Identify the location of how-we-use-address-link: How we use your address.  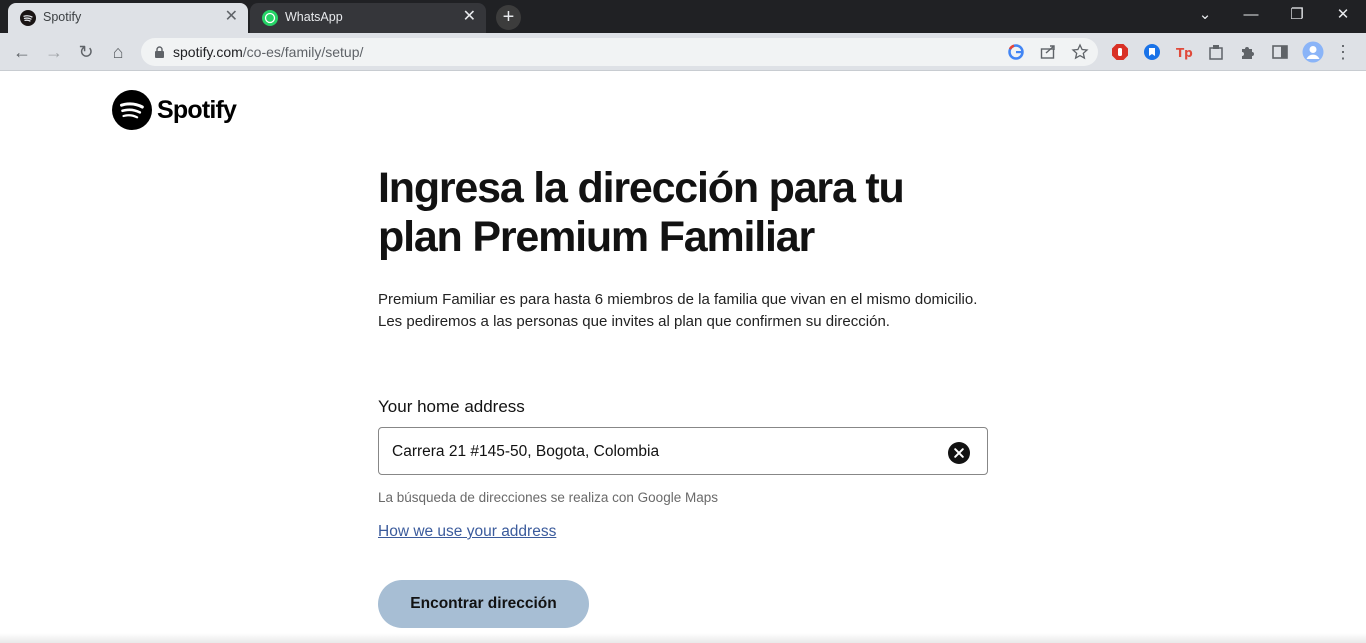
(467, 532).